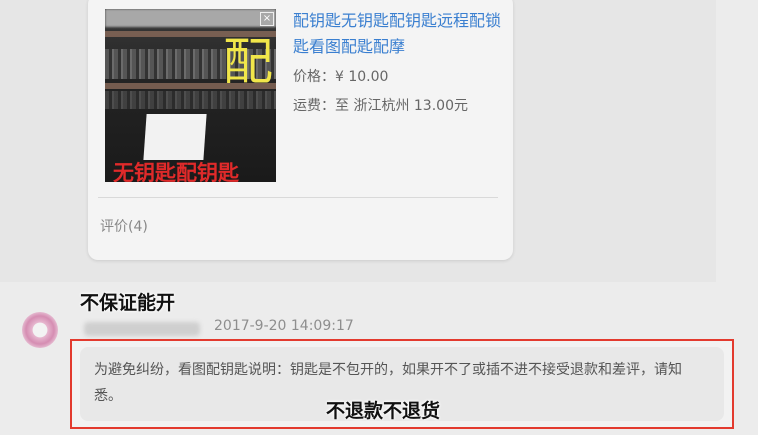 The image size is (758, 435). Describe the element at coordinates (40, 330) in the screenshot. I see `avatar` at that location.